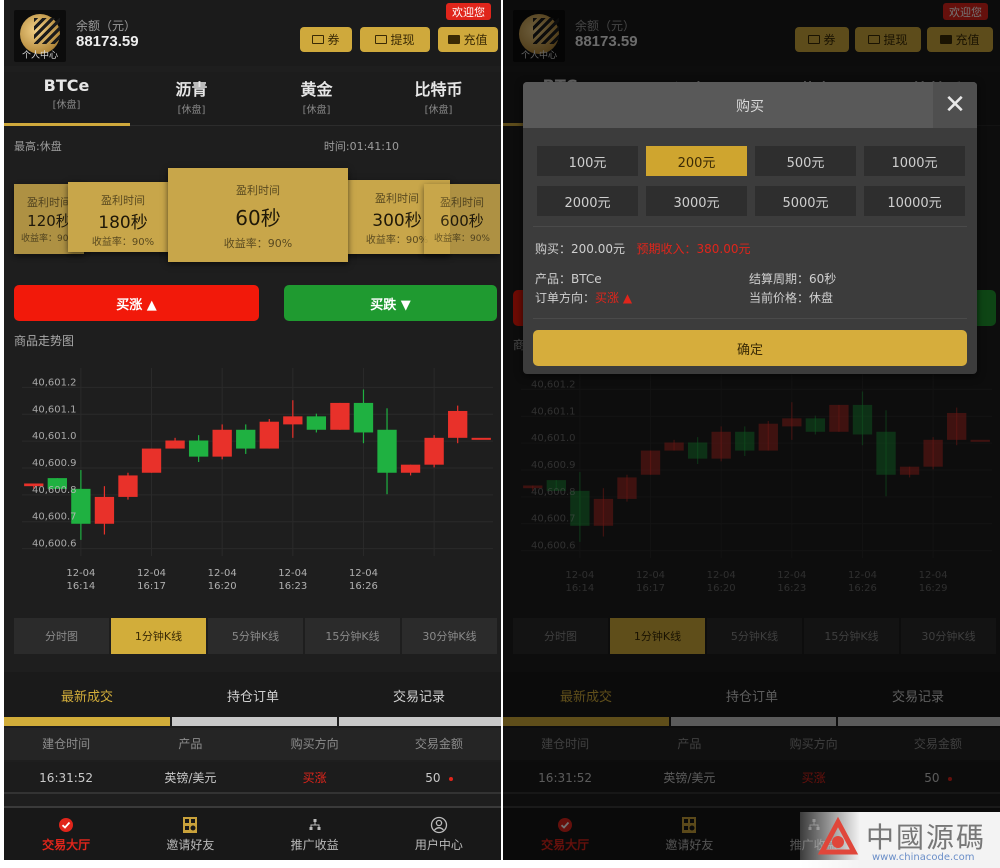 This screenshot has width=1000, height=868. Describe the element at coordinates (326, 39) in the screenshot. I see `coupon-button: 券` at that location.